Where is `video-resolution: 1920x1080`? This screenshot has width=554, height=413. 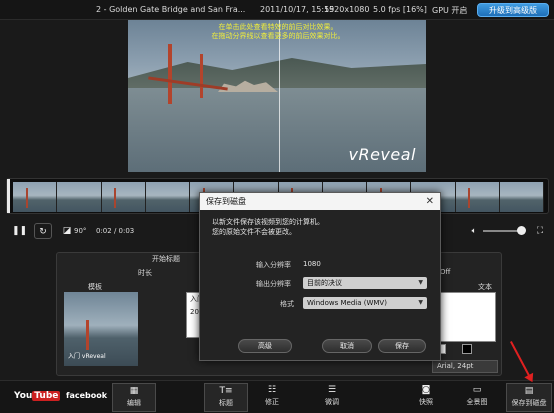 video-resolution: 1920x1080 is located at coordinates (347, 9).